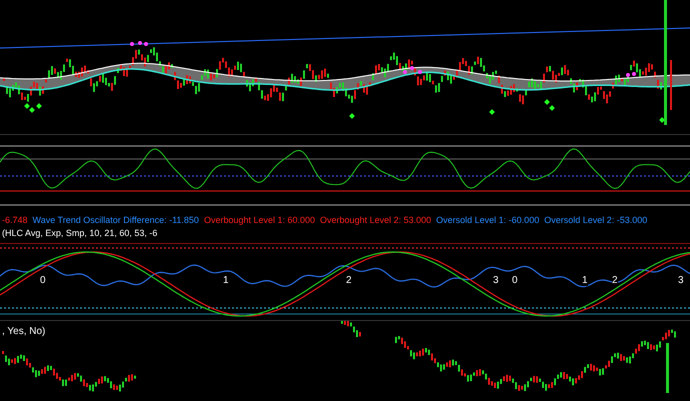 The width and height of the screenshot is (690, 401). Describe the element at coordinates (671, 85) in the screenshot. I see `candlestick` at that location.